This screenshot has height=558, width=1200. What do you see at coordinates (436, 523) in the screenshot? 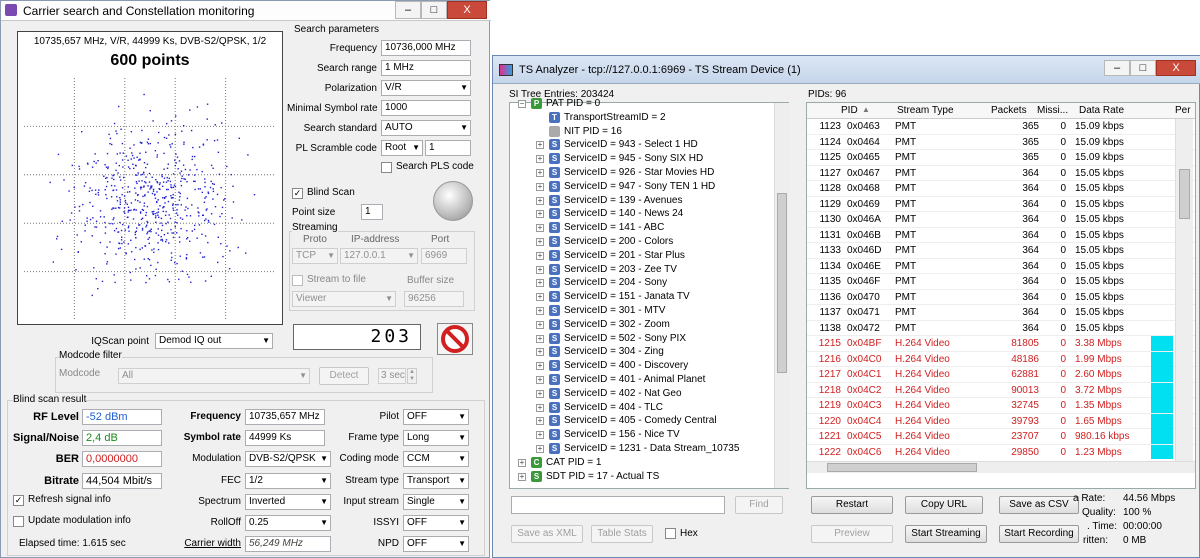
I see `issyi-select: OFF ▼` at bounding box center [436, 523].